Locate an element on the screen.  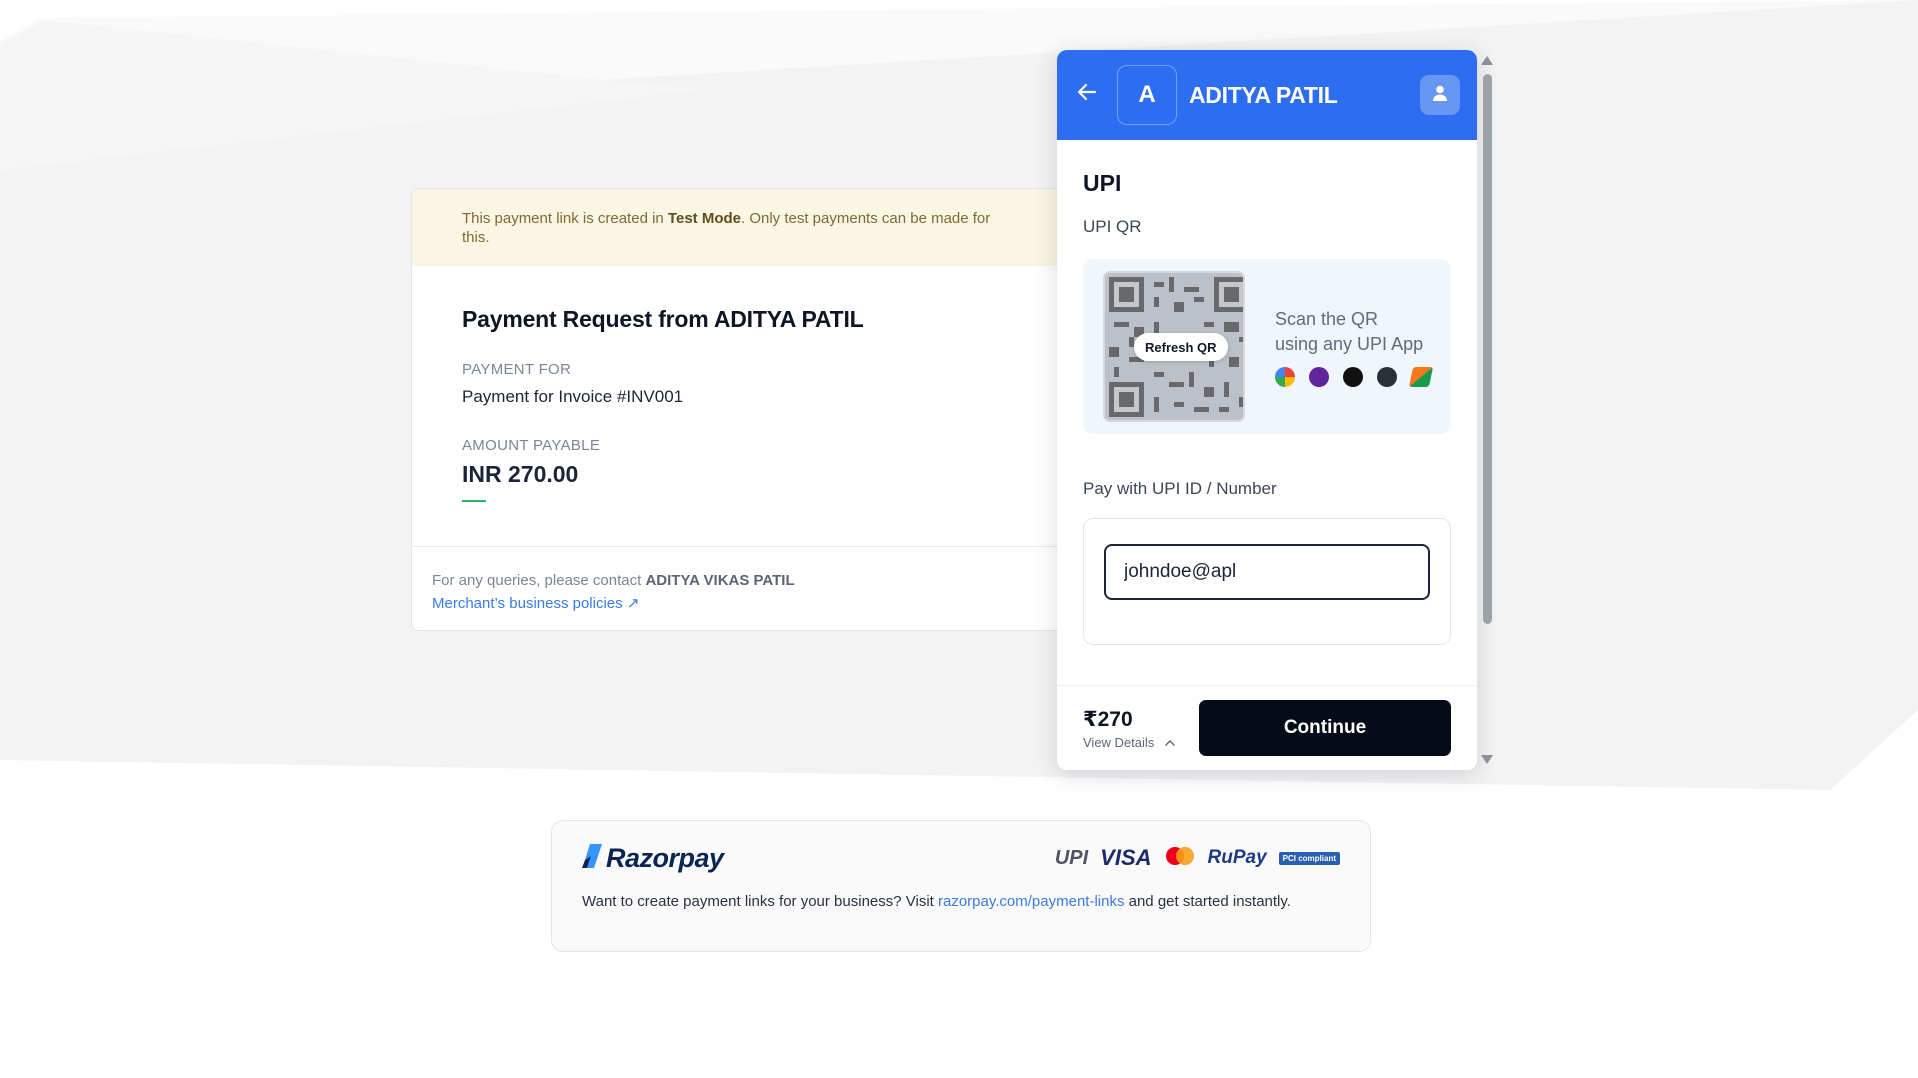
upi-logo: UPI is located at coordinates (1071, 857).